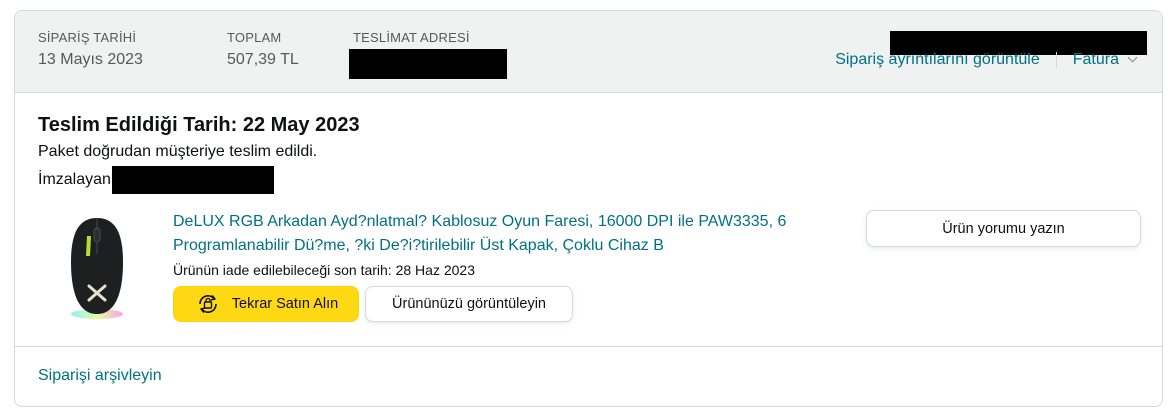  Describe the element at coordinates (90, 59) in the screenshot. I see `order-date-value: 13 Mayıs 2023` at that location.